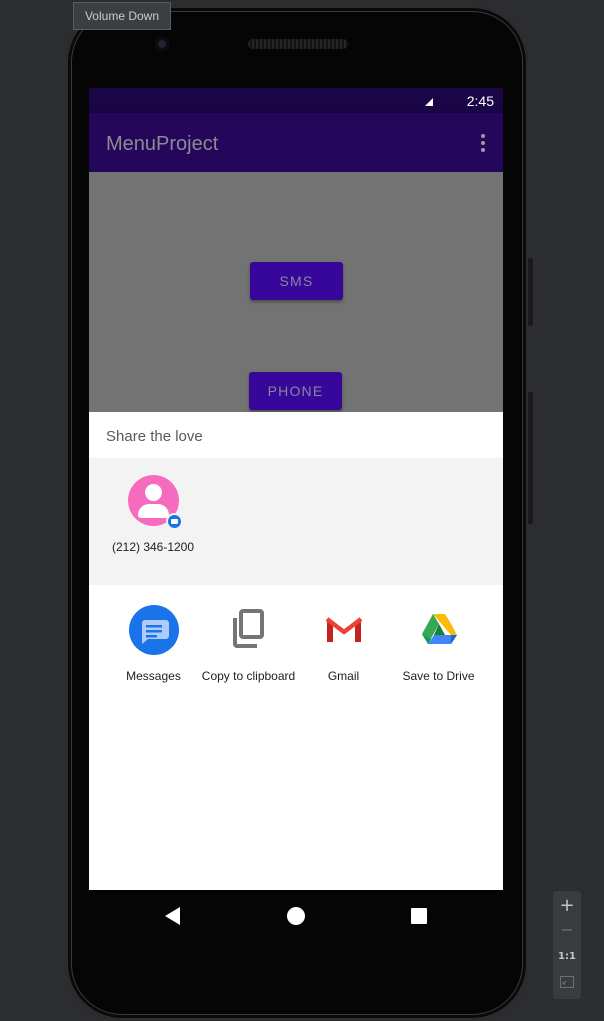  What do you see at coordinates (567, 929) in the screenshot?
I see `zoom-out-button: −` at bounding box center [567, 929].